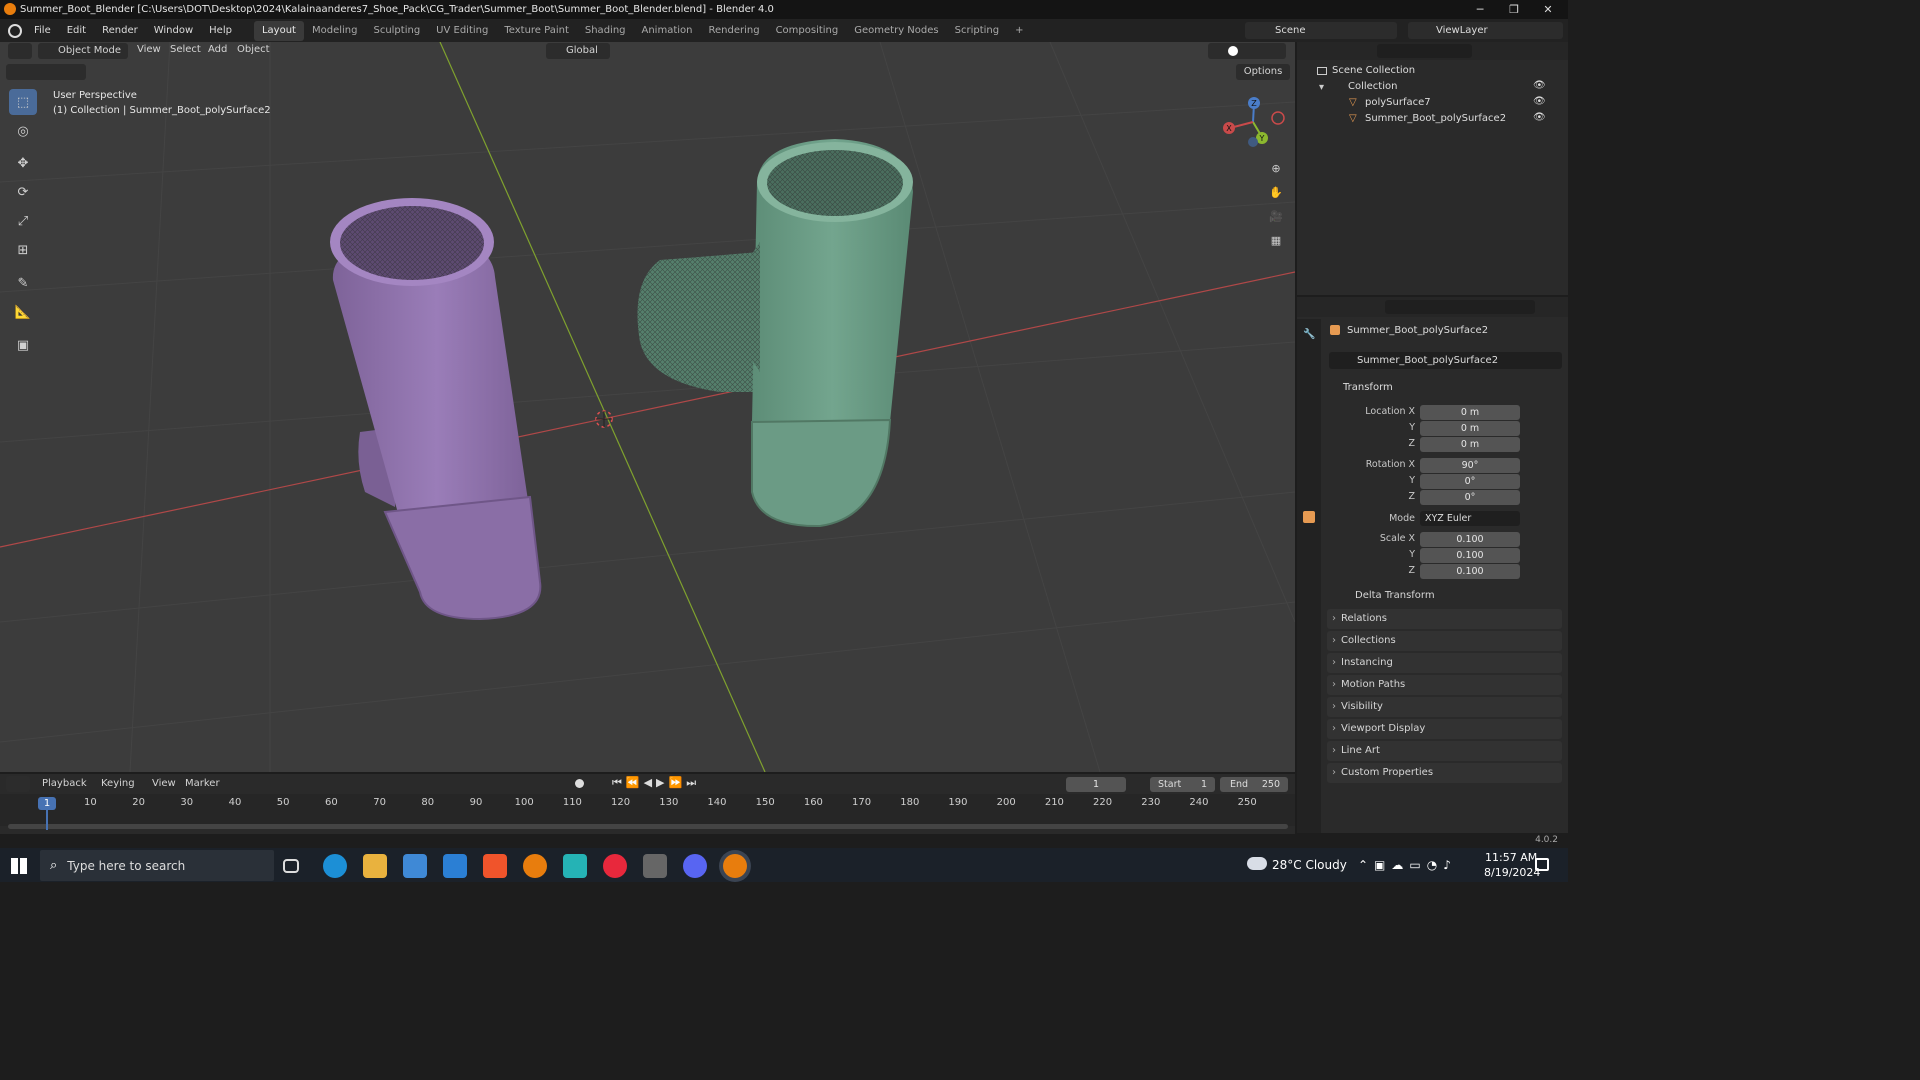 This screenshot has width=1920, height=1080. I want to click on solid-shading-icon, so click(1233, 51).